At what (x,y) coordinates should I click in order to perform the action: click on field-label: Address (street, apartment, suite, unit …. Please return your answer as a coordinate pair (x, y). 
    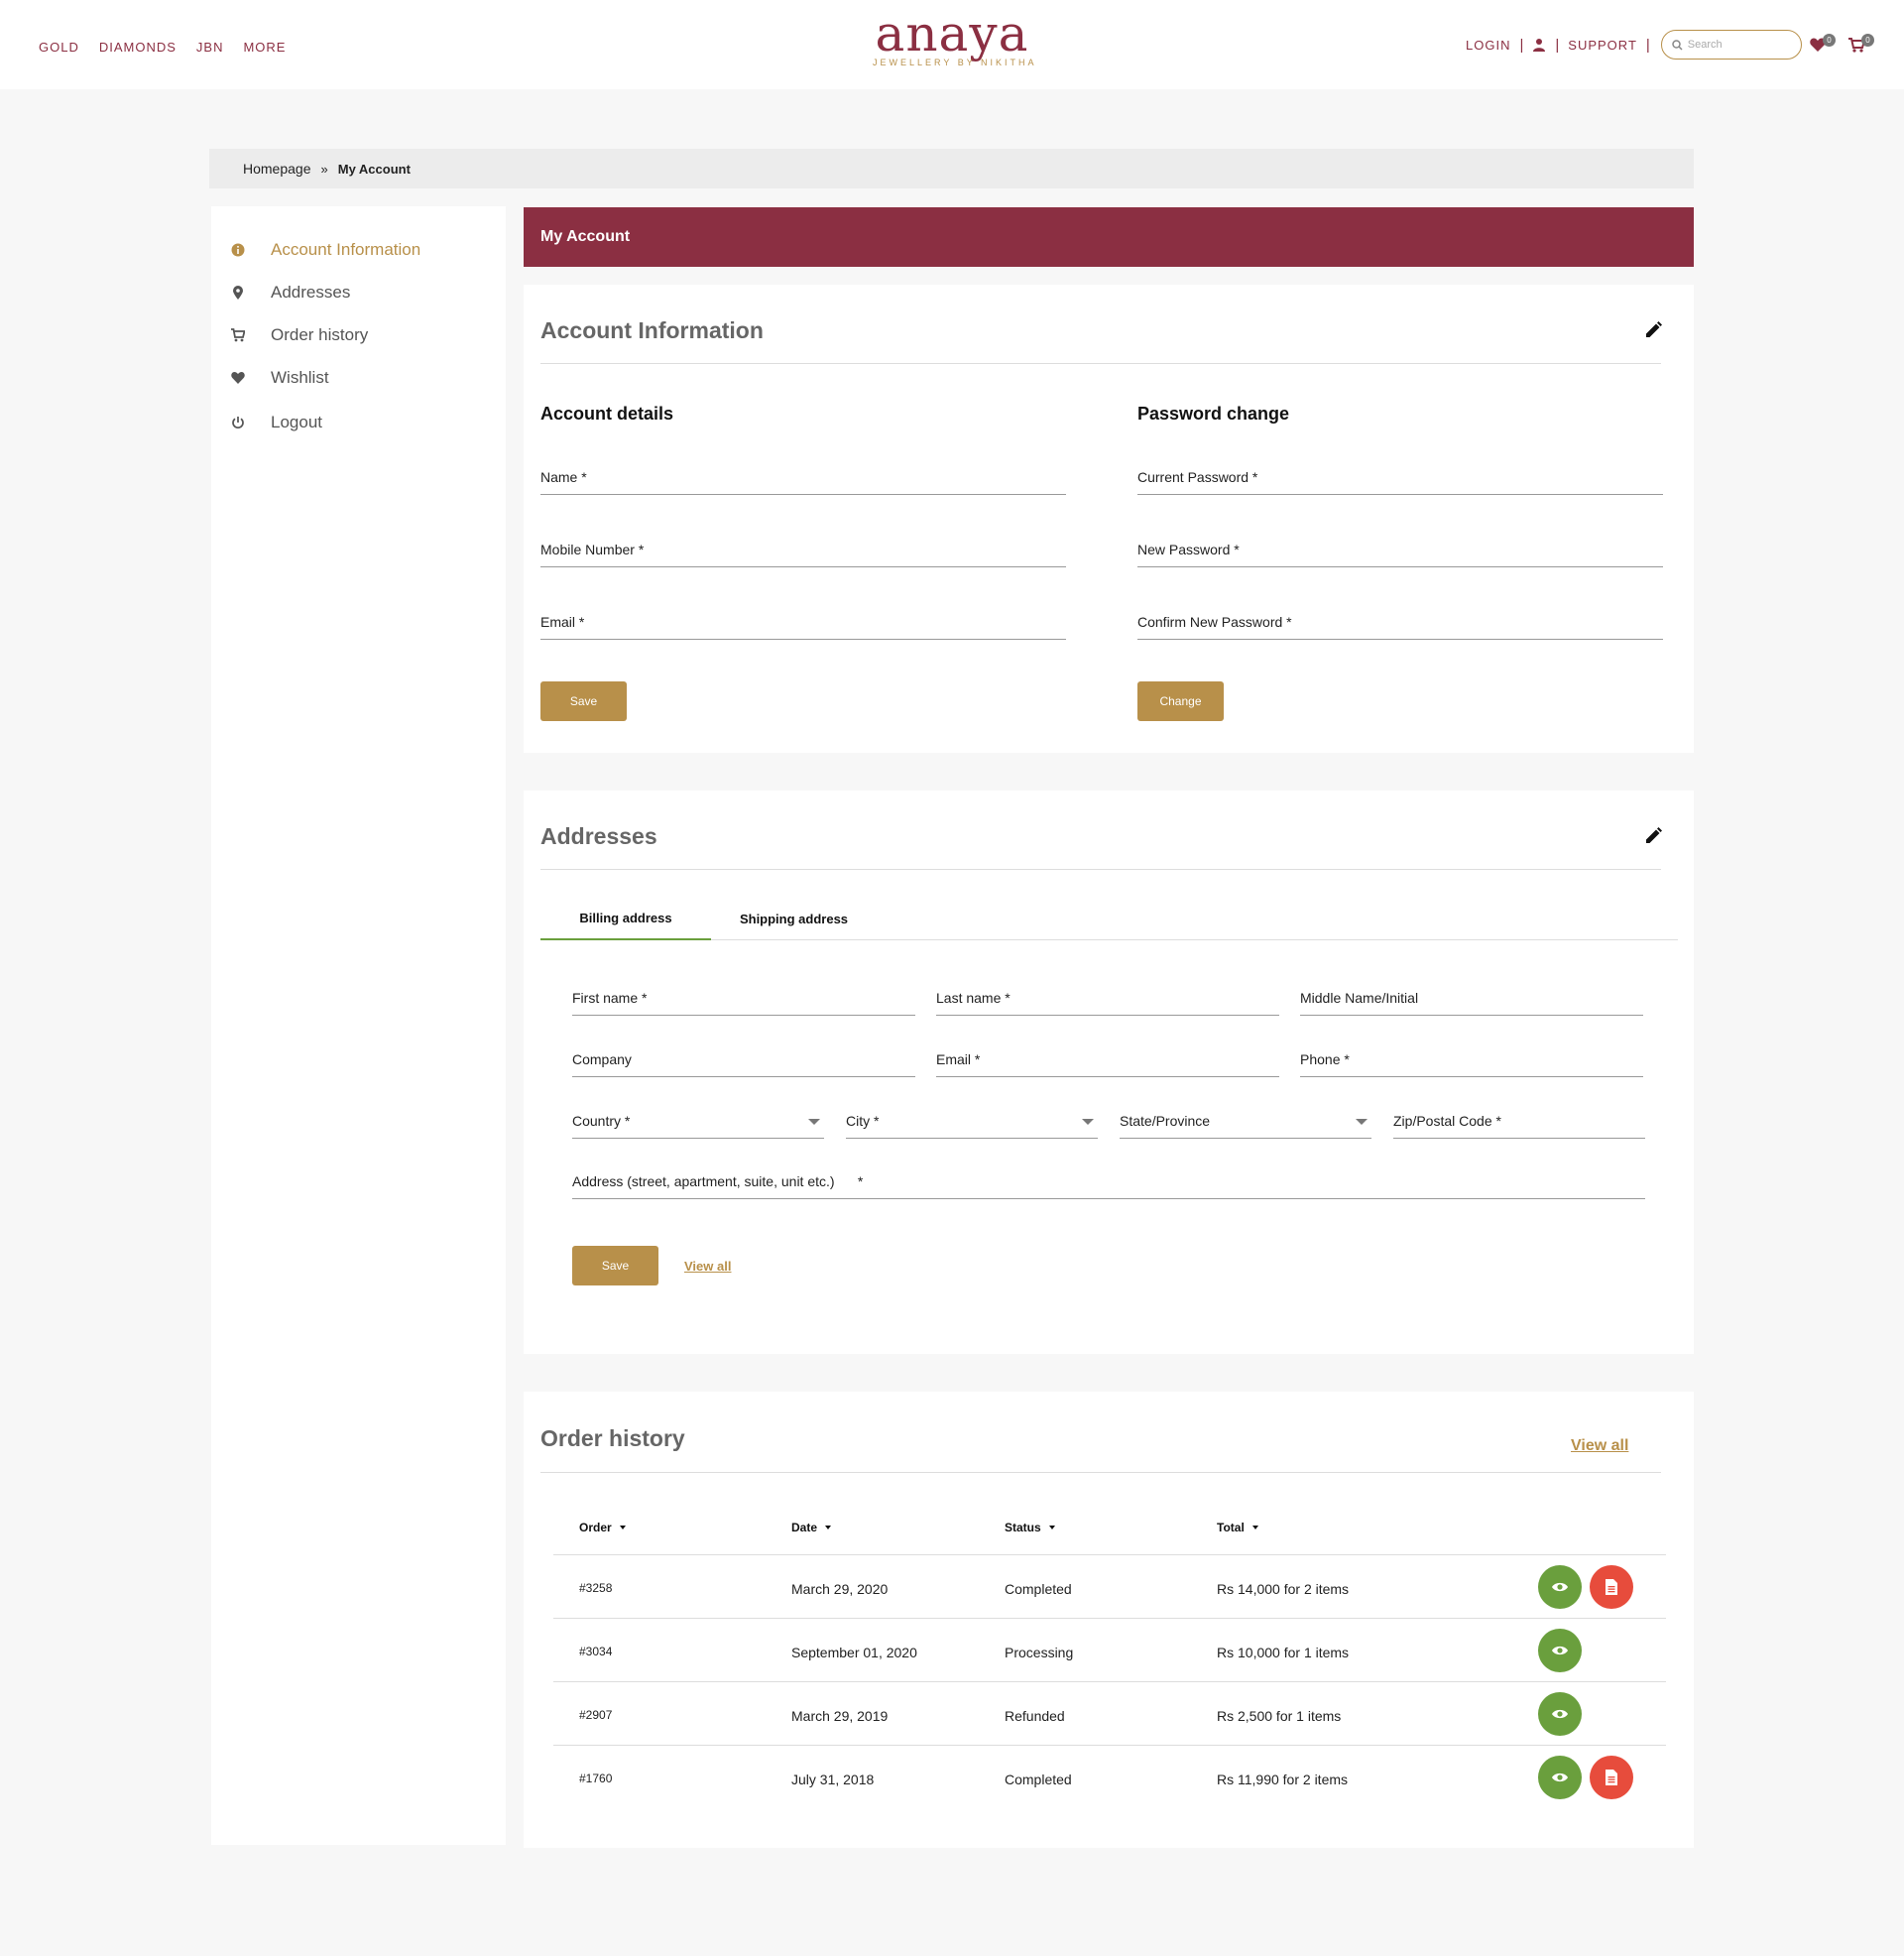
    Looking at the image, I should click on (718, 1181).